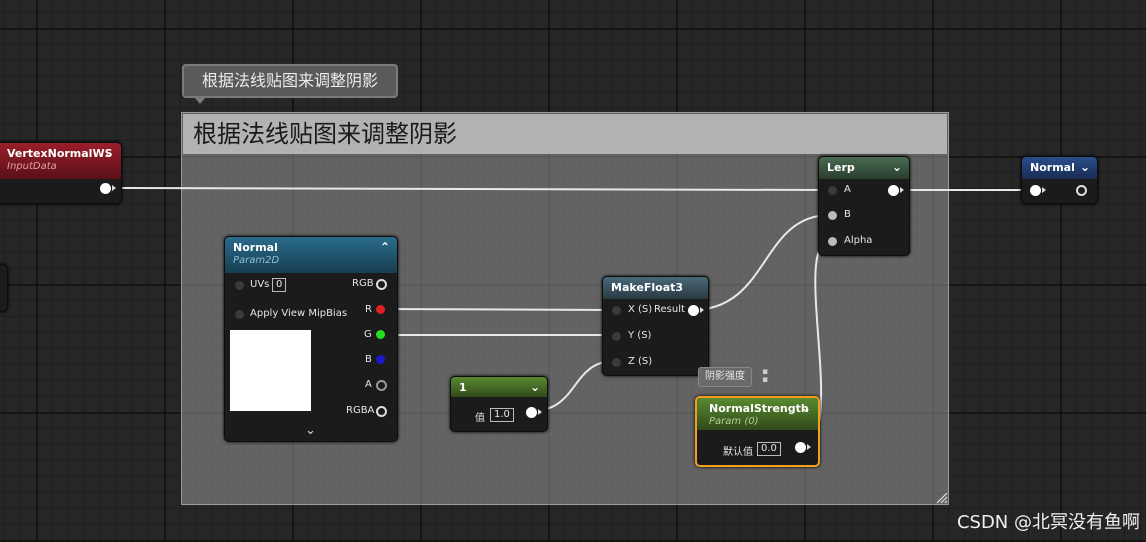 Image resolution: width=1146 pixels, height=542 pixels. I want to click on y-input-pin, so click(616, 336).